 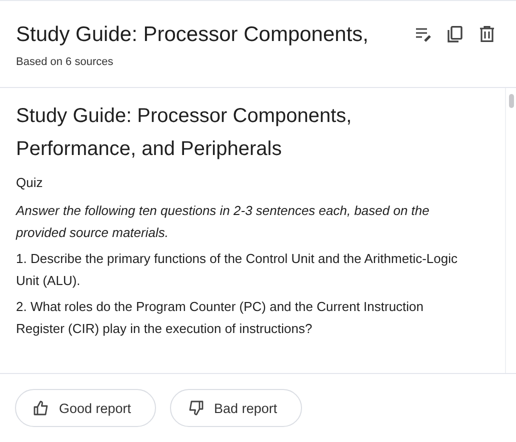 I want to click on delete-icon, so click(x=487, y=34).